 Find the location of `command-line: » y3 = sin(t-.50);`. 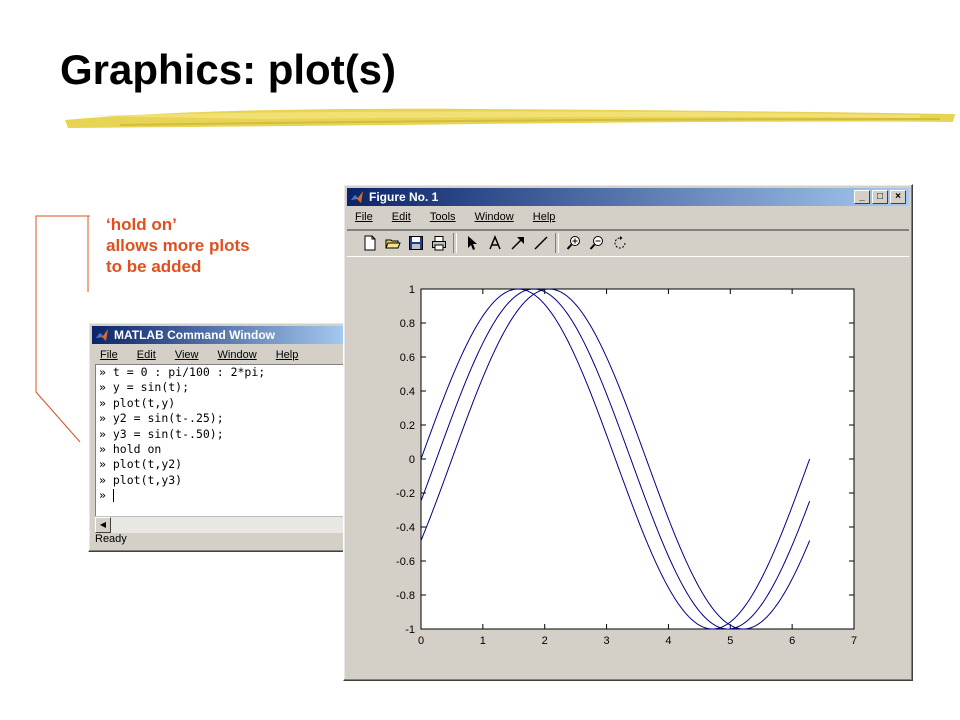

command-line: » y3 = sin(t-.50); is located at coordinates (161, 433).